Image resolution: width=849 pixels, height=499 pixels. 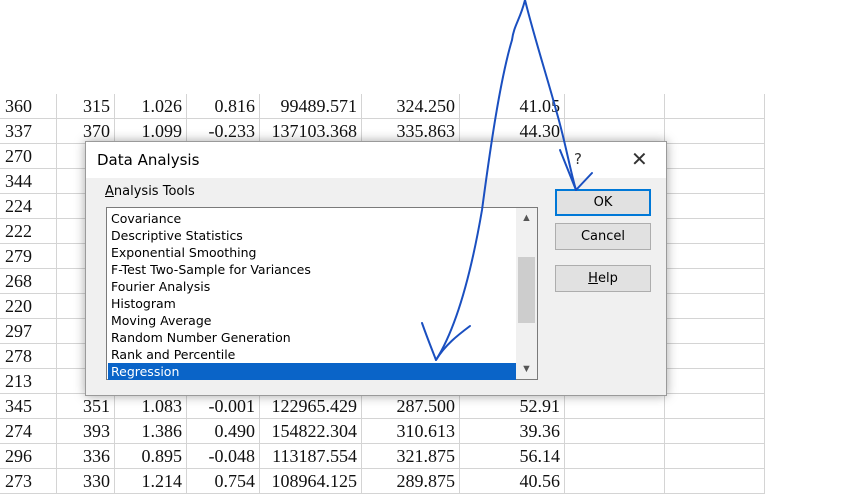 I want to click on analysis-tools-label: Analysis Tools, so click(x=150, y=191).